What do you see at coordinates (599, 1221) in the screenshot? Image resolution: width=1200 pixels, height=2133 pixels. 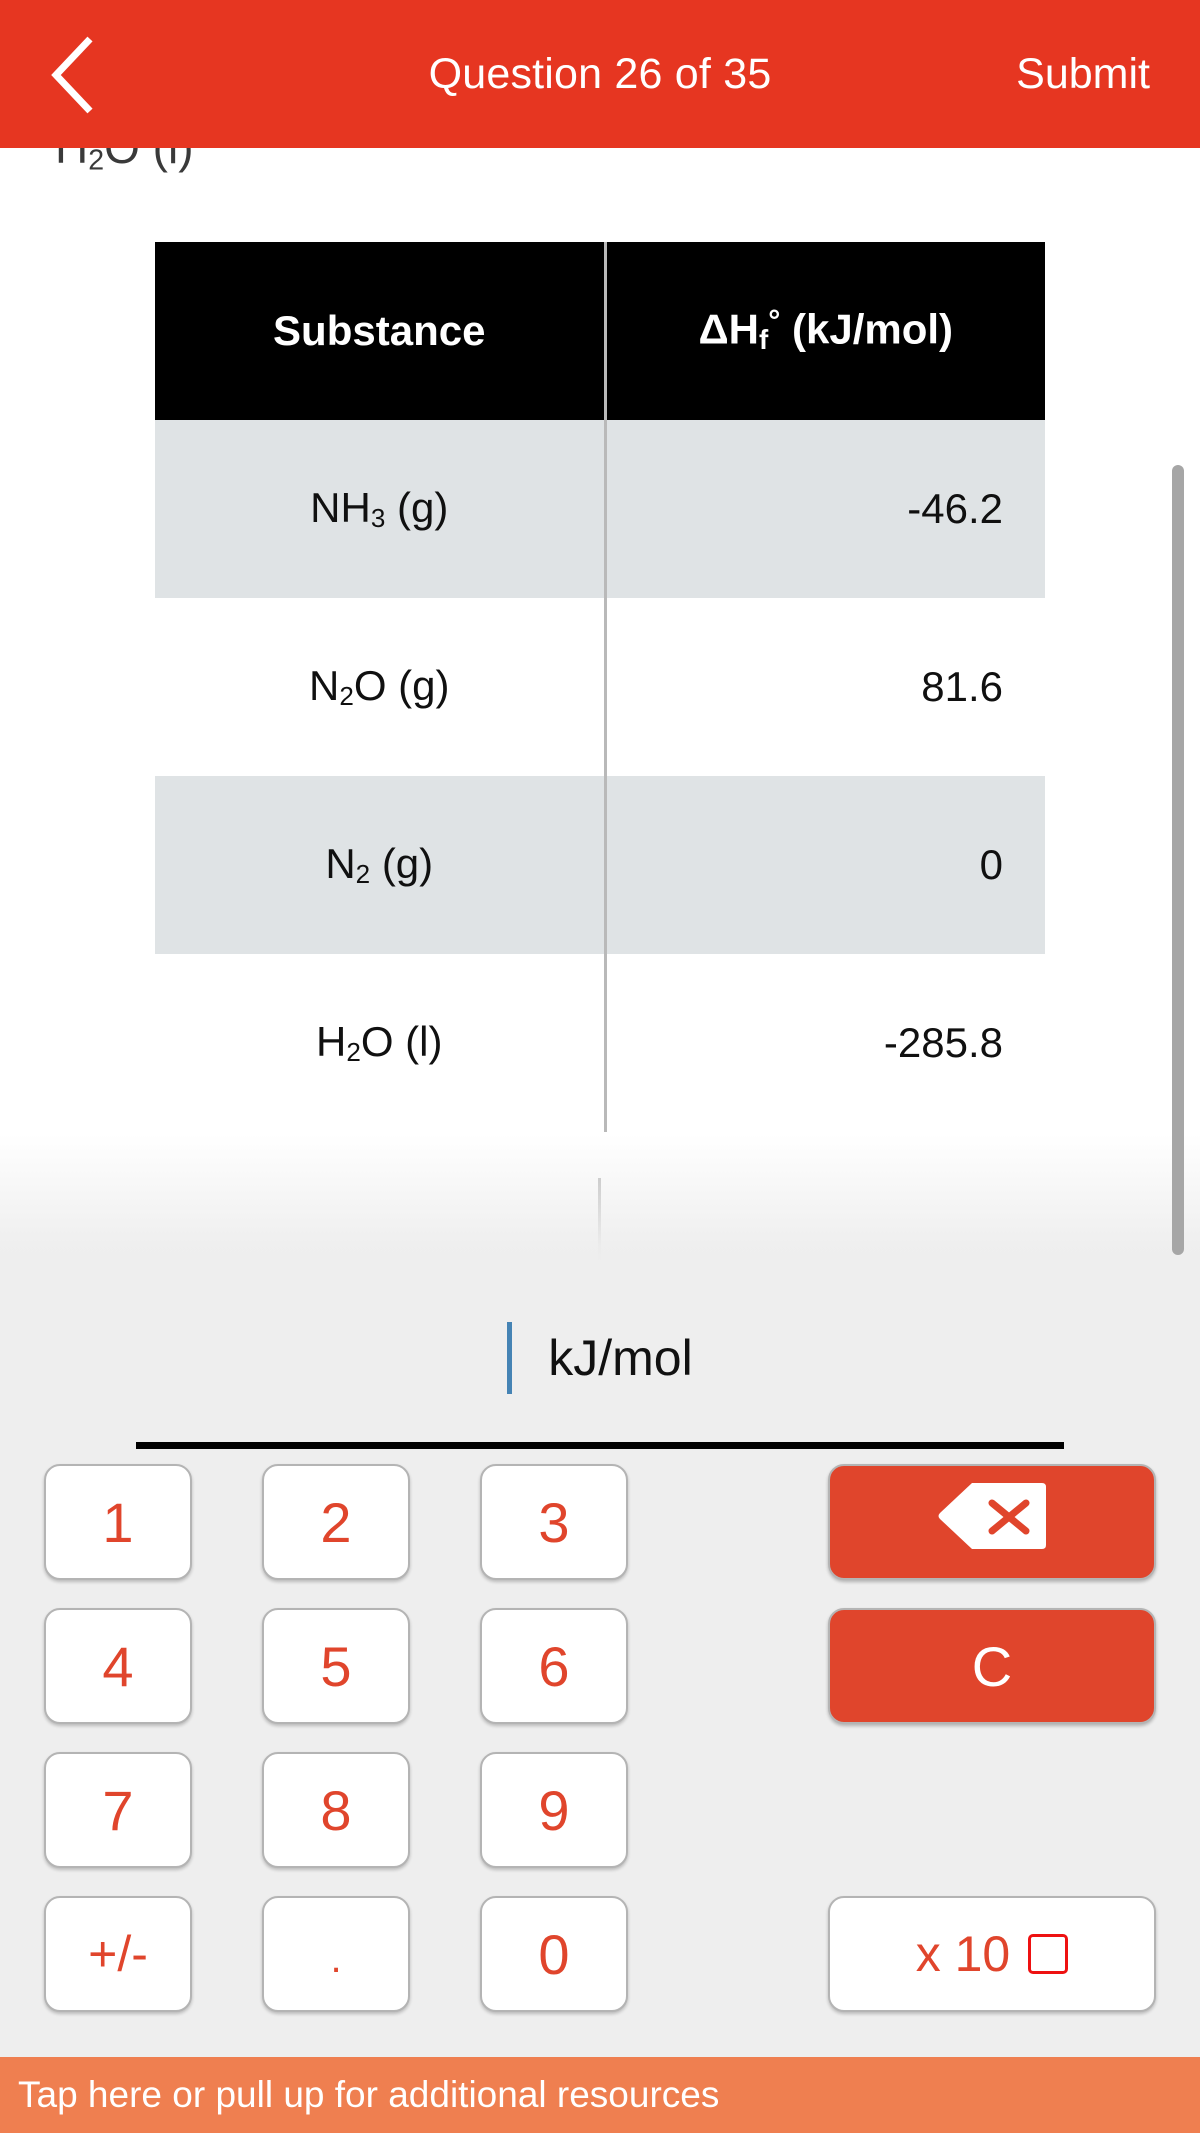 I see `table-divider-extension` at bounding box center [599, 1221].